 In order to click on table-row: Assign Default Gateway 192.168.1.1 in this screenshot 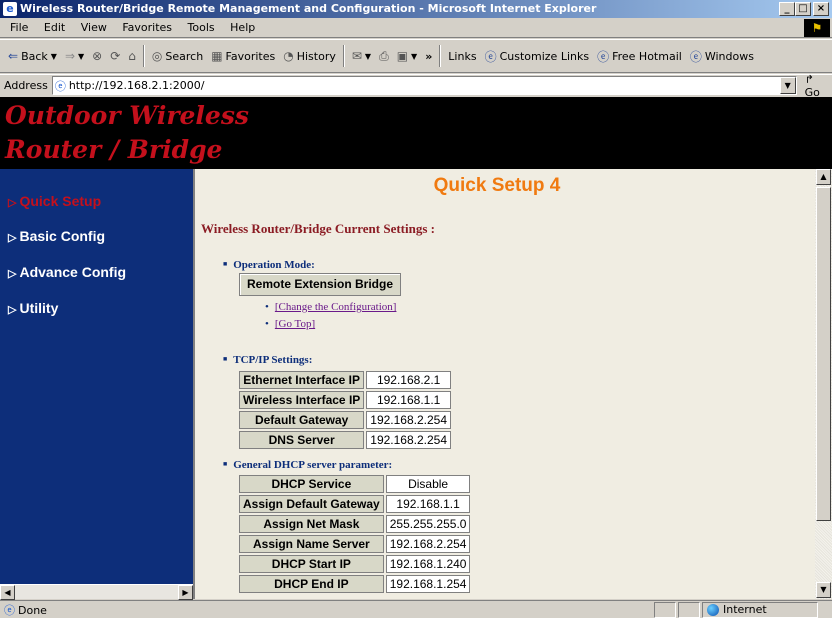, I will do `click(355, 504)`.